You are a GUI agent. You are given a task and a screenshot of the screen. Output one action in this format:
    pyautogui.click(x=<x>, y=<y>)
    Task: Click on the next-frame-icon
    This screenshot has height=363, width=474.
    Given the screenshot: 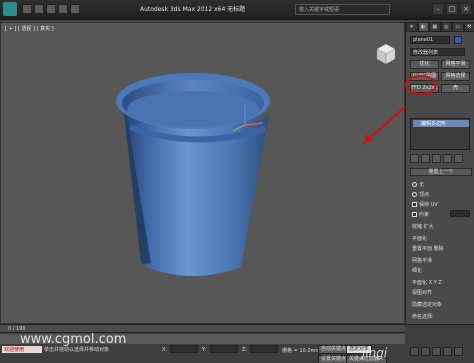 What is the action you would take?
    pyautogui.click(x=447, y=351)
    